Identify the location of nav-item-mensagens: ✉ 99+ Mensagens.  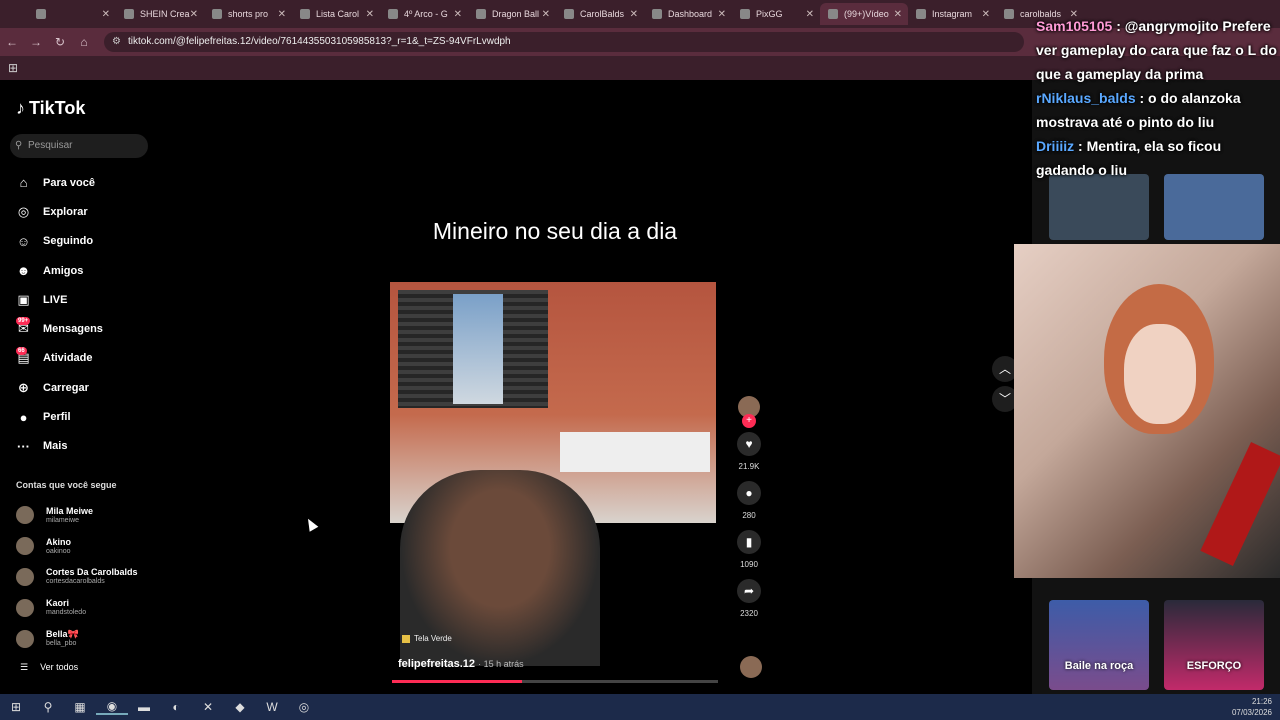
(59, 328).